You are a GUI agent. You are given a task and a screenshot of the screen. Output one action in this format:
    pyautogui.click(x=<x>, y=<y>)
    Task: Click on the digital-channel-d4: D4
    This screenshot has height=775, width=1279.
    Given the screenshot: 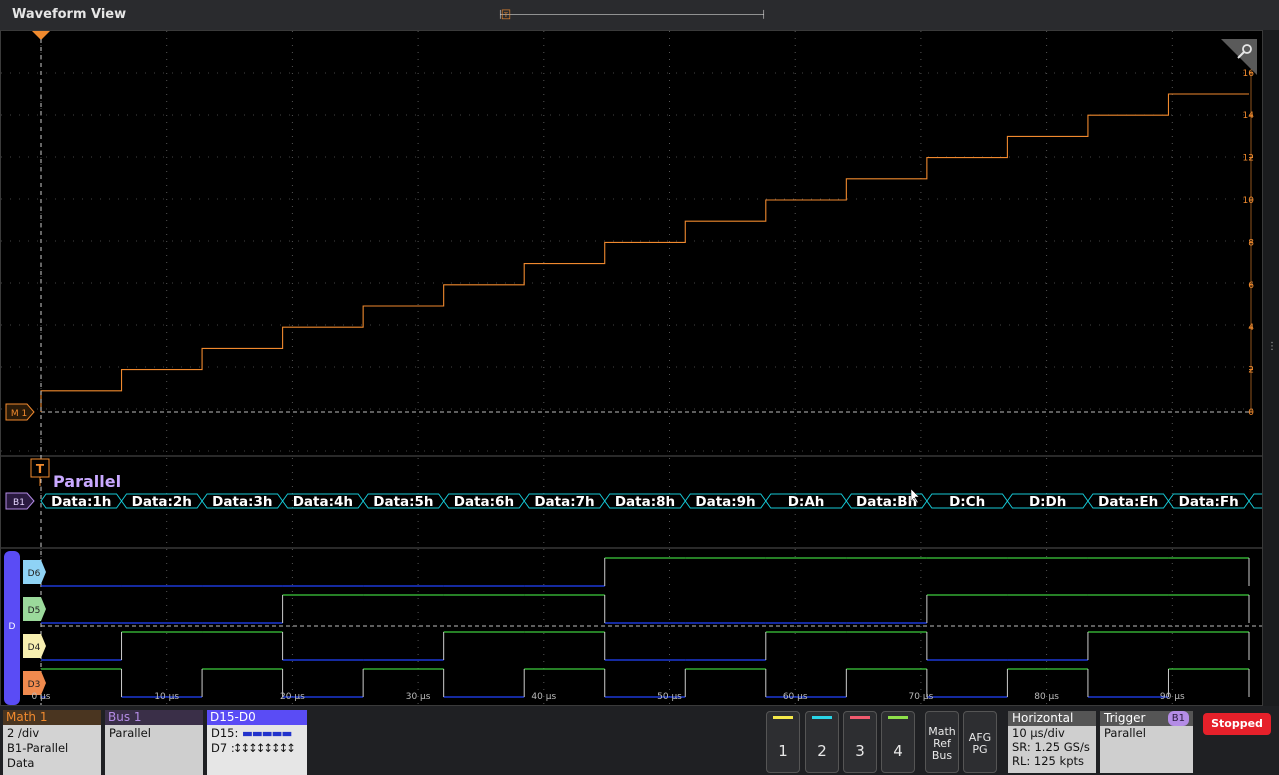 What is the action you would take?
    pyautogui.click(x=636, y=646)
    